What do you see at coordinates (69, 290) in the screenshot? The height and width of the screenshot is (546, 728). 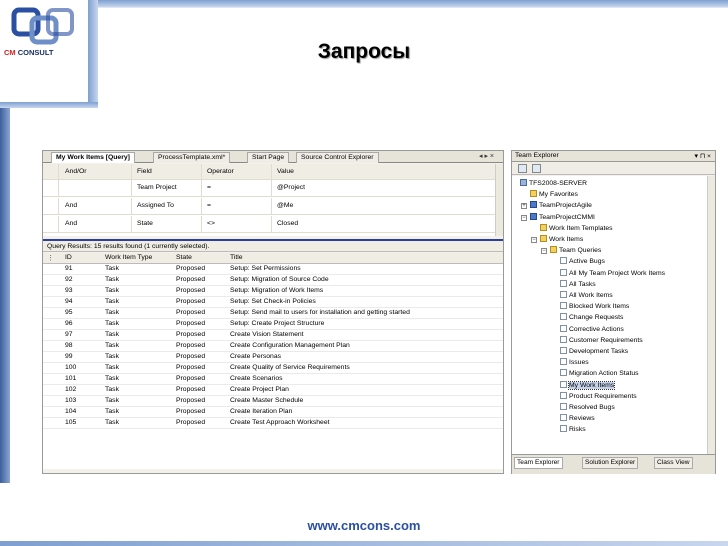 I see `result-id: 93` at bounding box center [69, 290].